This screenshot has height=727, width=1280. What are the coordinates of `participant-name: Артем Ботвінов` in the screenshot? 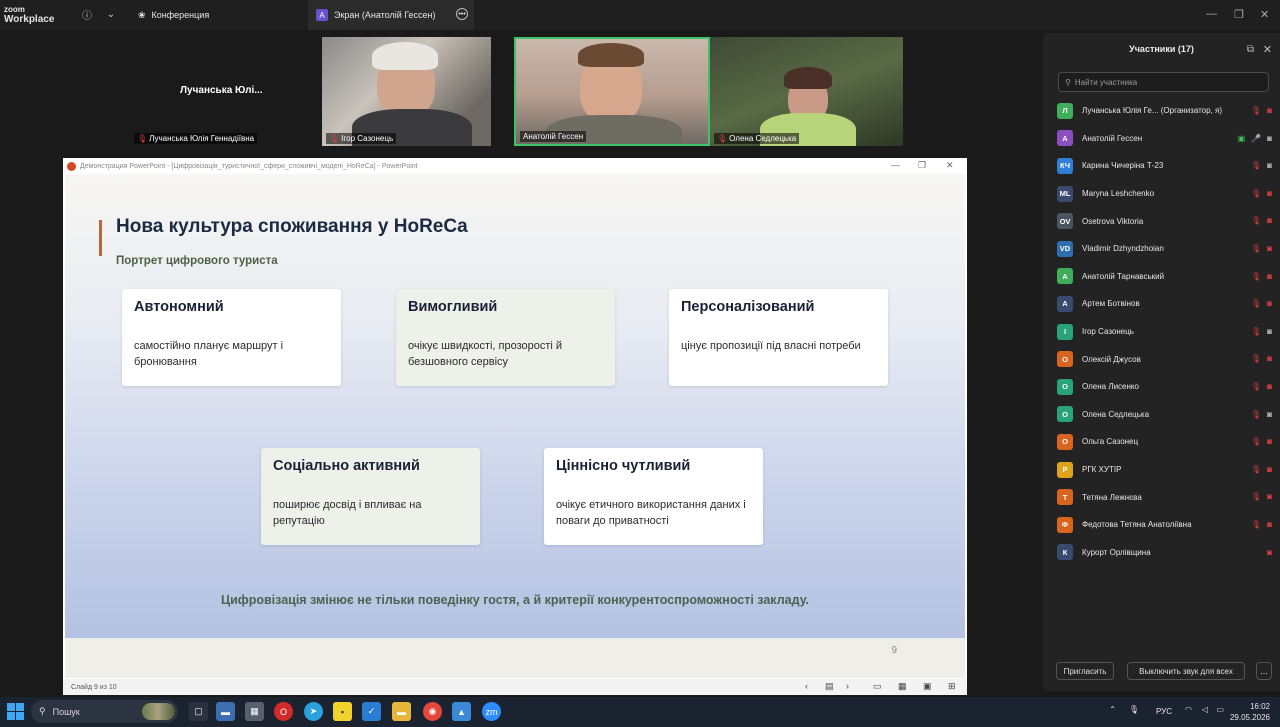 It's located at (1111, 304).